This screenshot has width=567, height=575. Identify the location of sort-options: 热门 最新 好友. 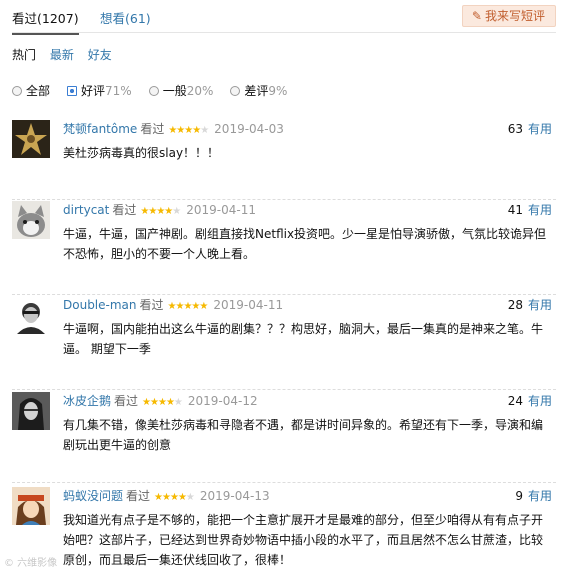
(67, 54).